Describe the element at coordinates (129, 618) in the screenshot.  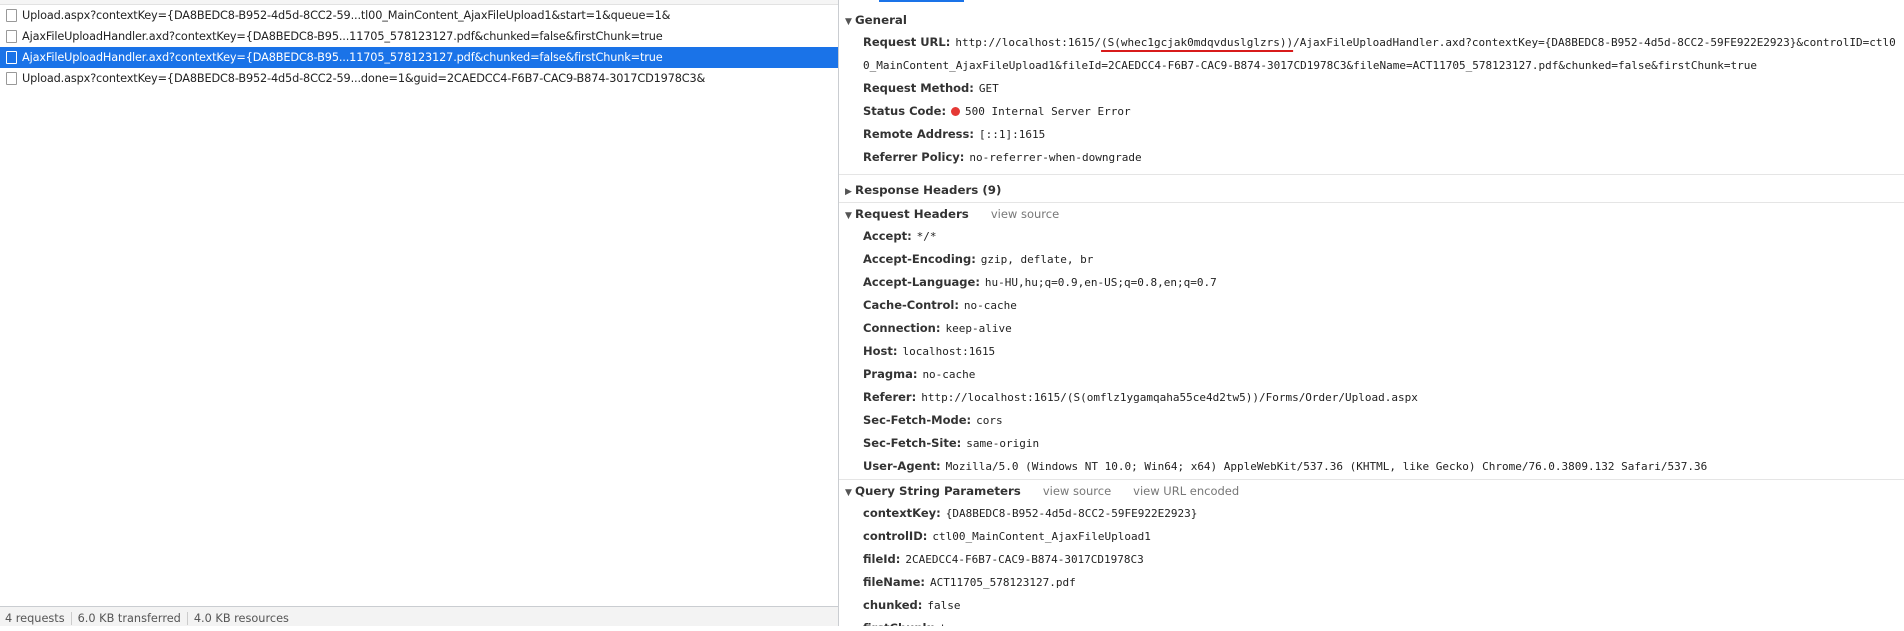
I see `transferred-size: 6.0 KB transferred` at that location.